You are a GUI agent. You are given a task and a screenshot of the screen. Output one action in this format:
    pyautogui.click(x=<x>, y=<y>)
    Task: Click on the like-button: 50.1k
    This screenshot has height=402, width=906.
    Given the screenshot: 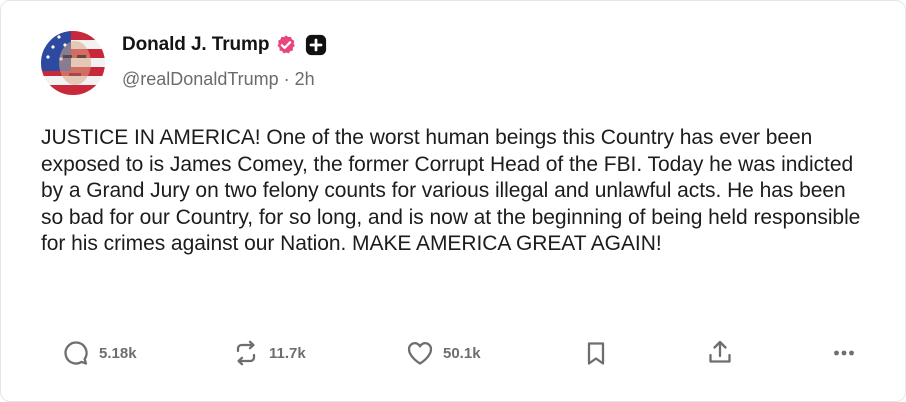 What is the action you would take?
    pyautogui.click(x=443, y=353)
    